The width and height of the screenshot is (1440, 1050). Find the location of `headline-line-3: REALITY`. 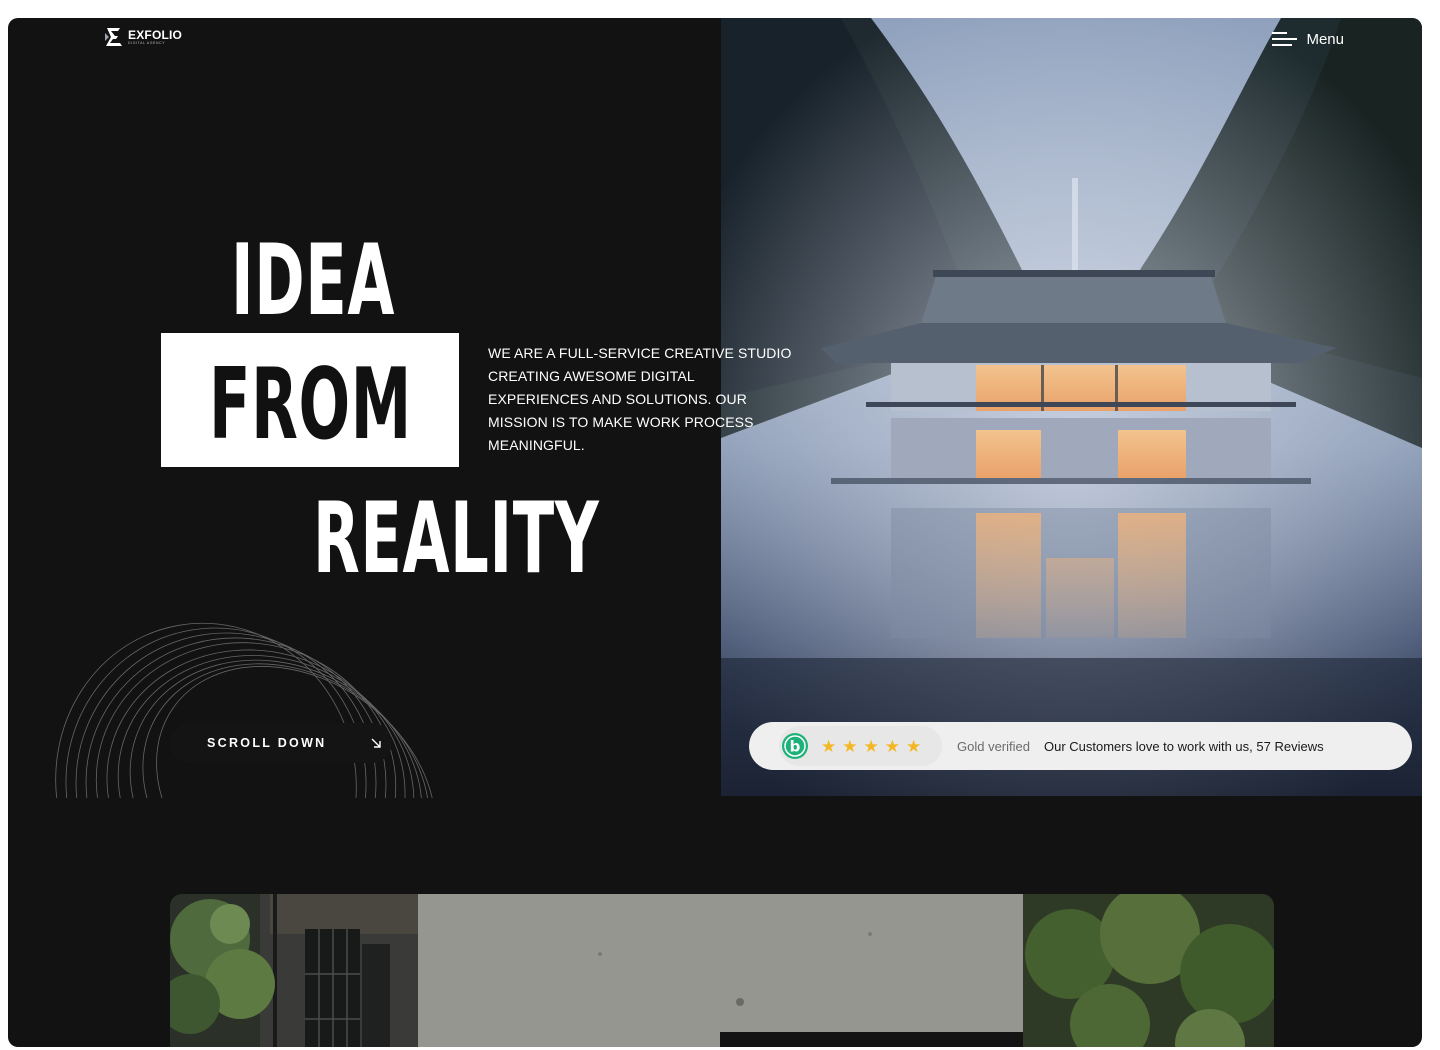

headline-line-3: REALITY is located at coordinates (456, 539).